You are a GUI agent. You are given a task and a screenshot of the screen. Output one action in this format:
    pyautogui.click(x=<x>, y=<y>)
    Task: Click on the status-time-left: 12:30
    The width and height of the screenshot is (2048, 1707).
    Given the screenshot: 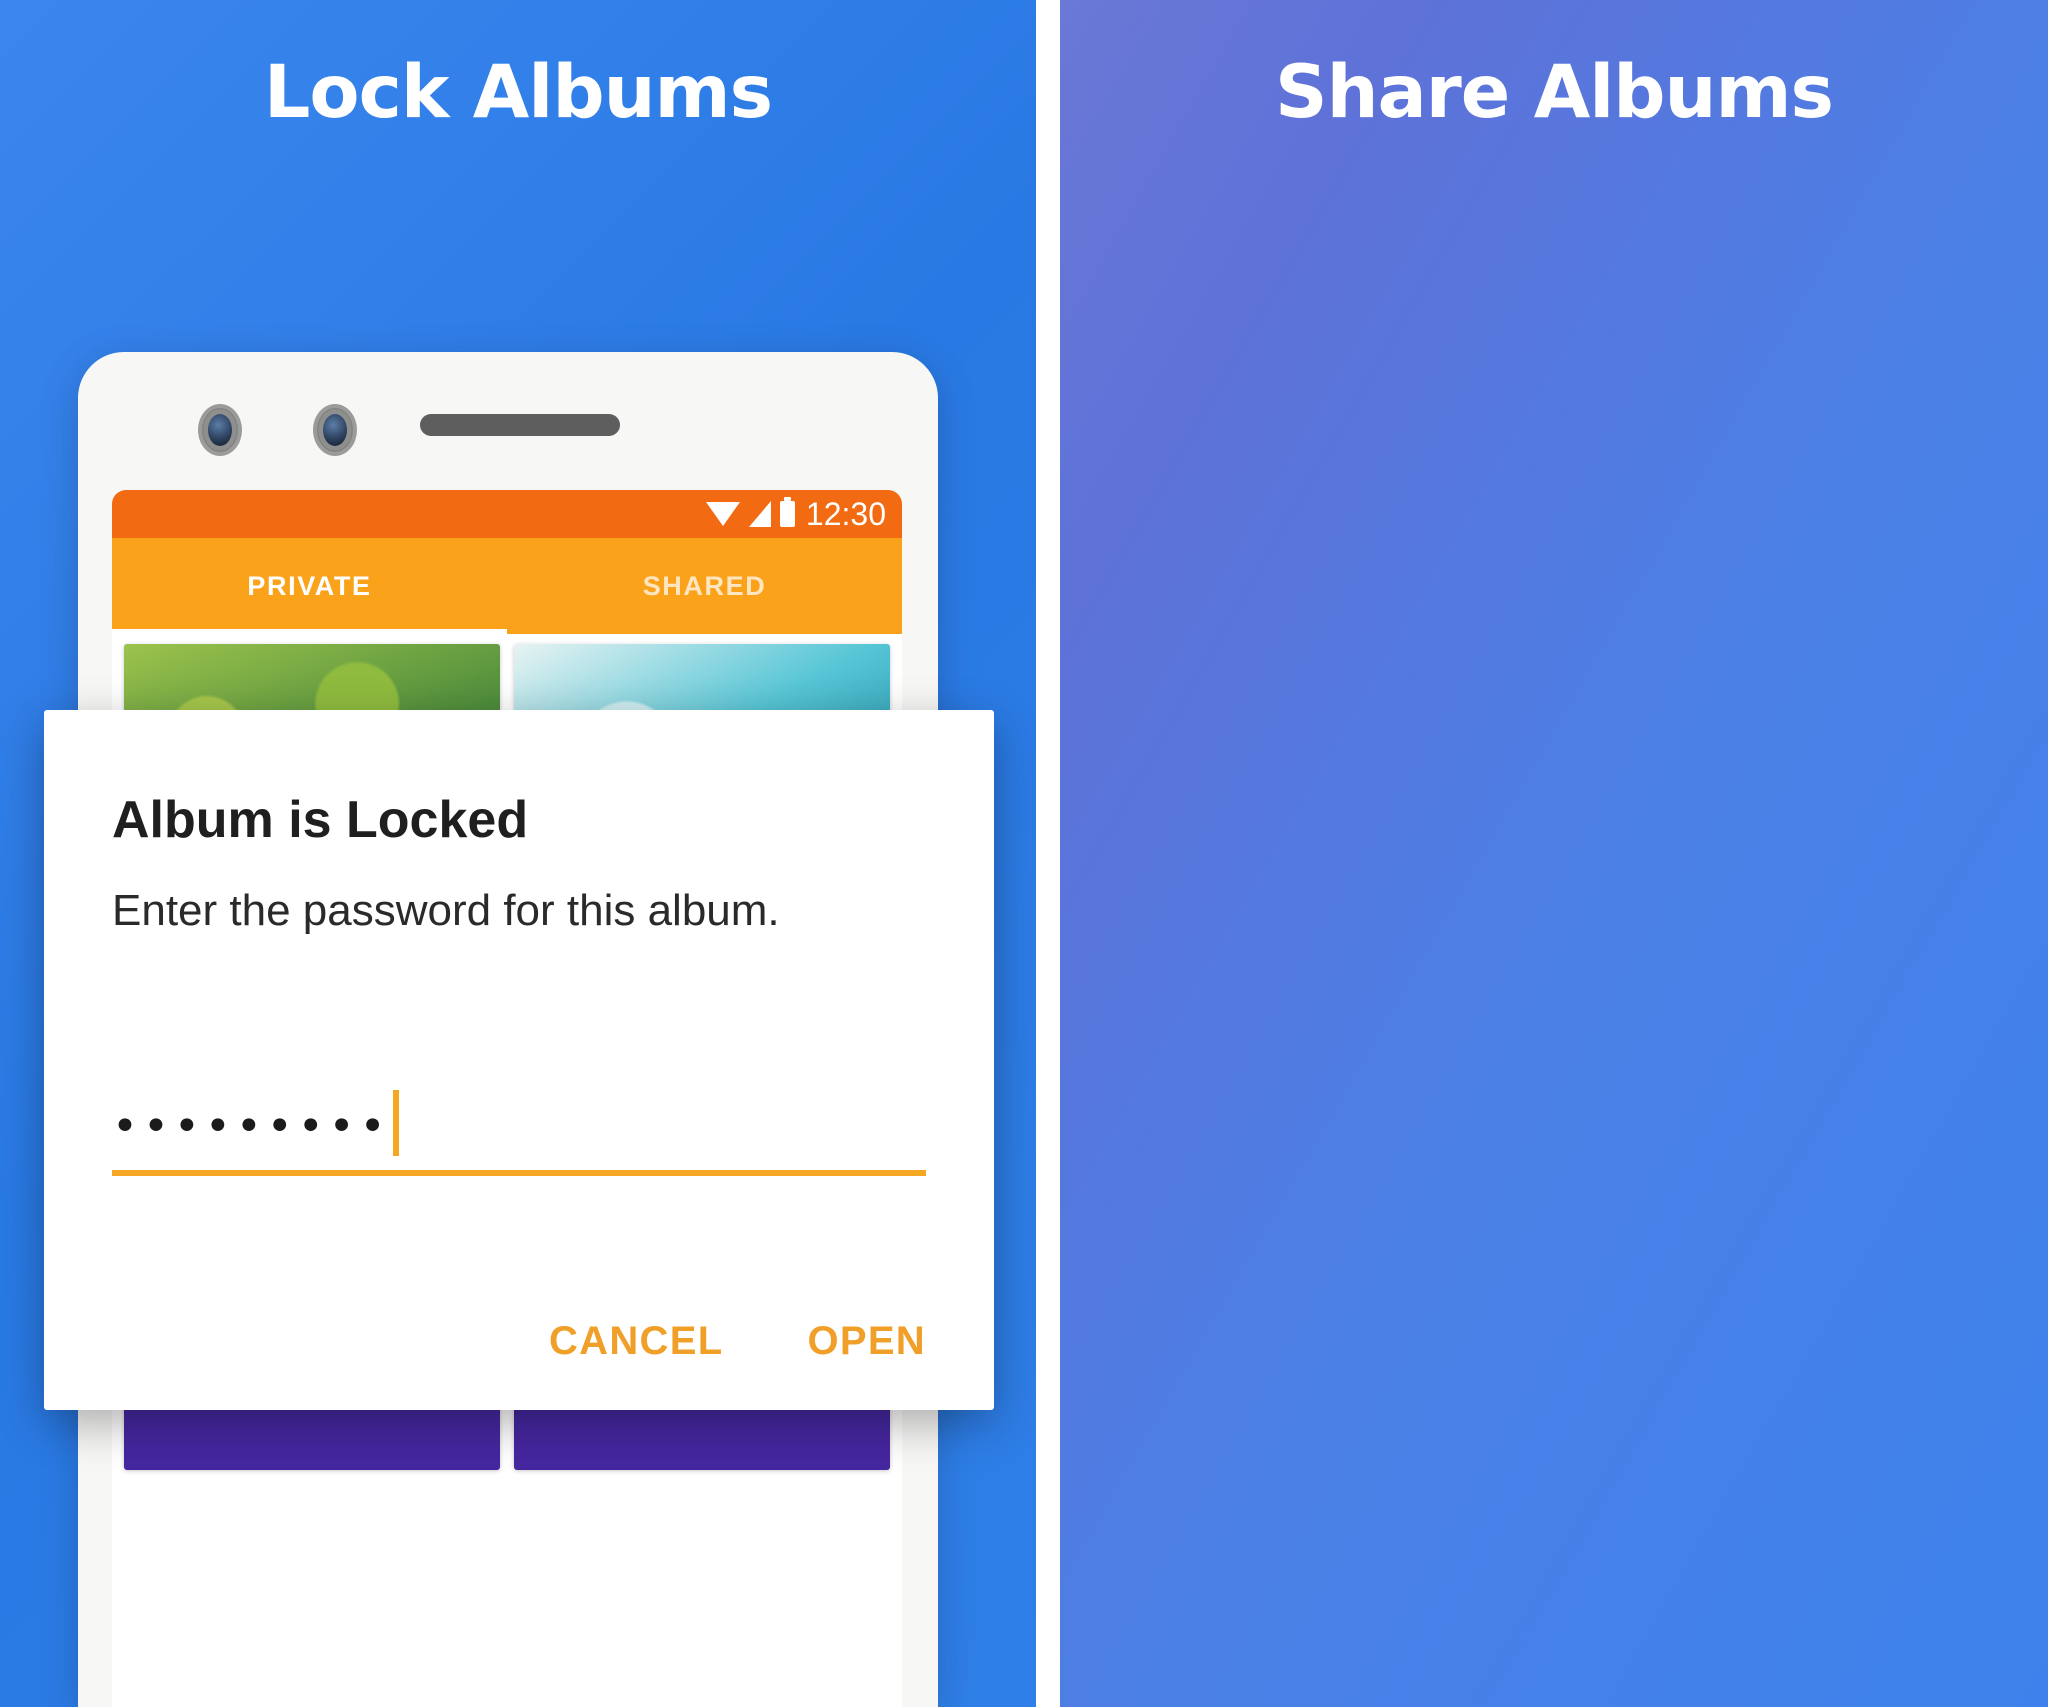 What is the action you would take?
    pyautogui.click(x=845, y=513)
    